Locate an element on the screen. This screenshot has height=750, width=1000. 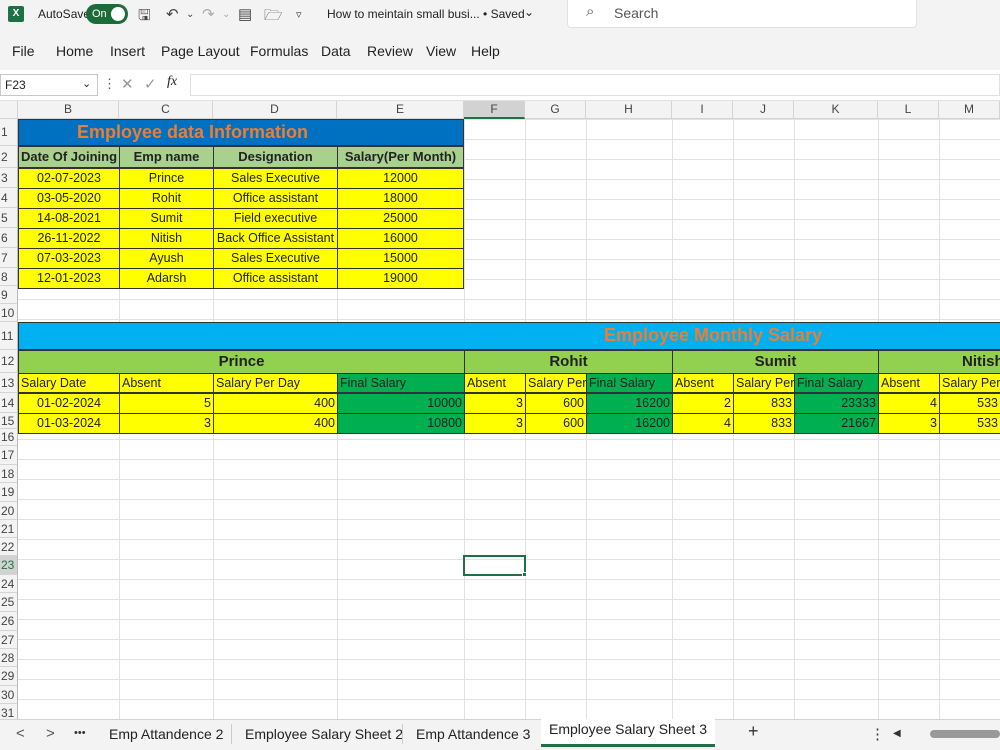
nitish-cell: 3 is located at coordinates (909, 423).